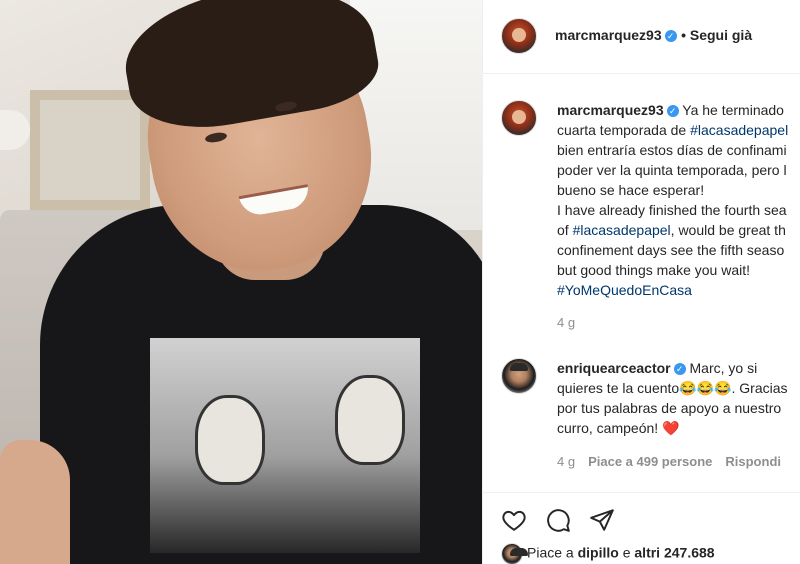  I want to click on post-actions: Piace a dipillo e altri 247.688, so click(641, 528).